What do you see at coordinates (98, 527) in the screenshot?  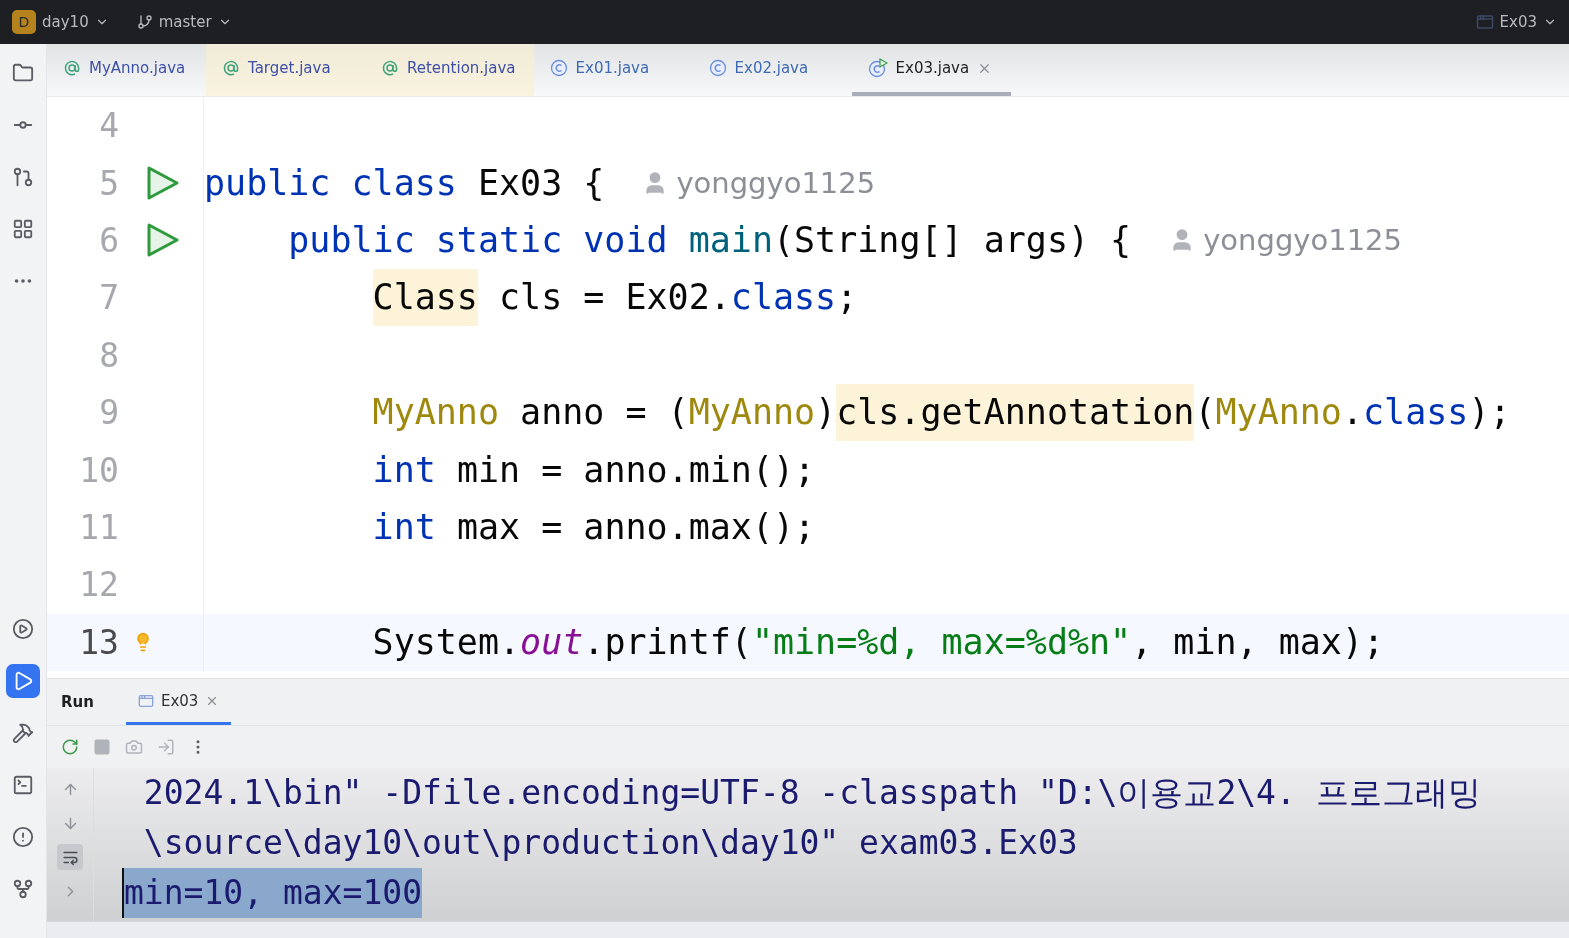 I see `line-number: 11` at bounding box center [98, 527].